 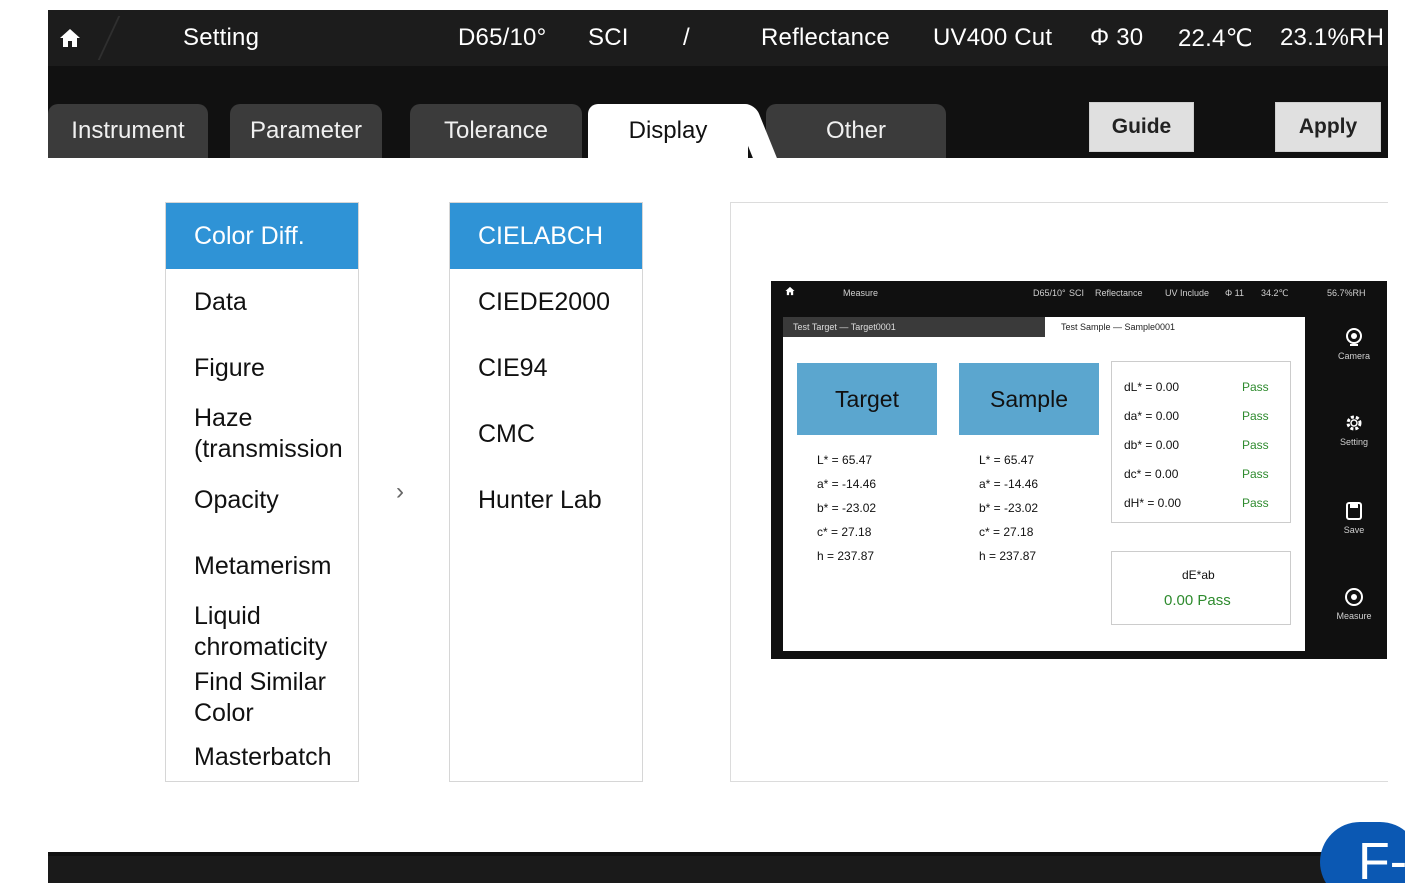 I want to click on preview-status-mode: Reflectance, so click(x=1119, y=293).